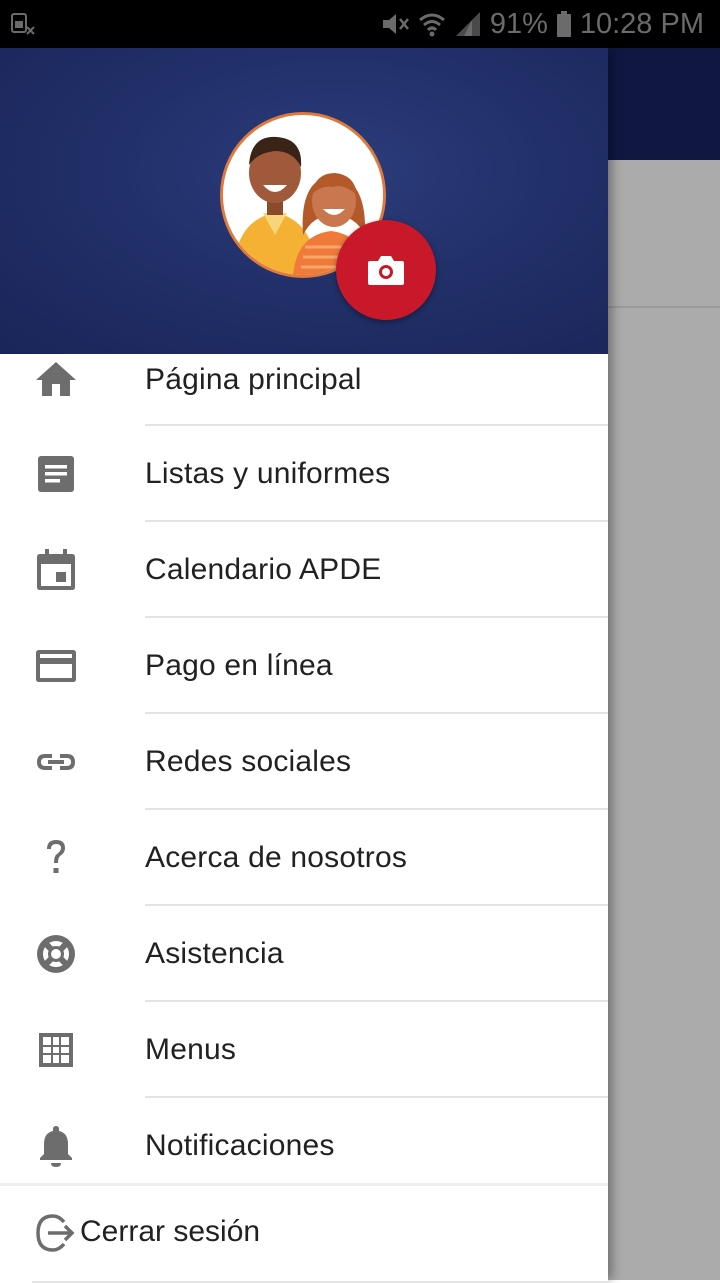 This screenshot has height=1283, width=720. I want to click on background-divider, so click(664, 307).